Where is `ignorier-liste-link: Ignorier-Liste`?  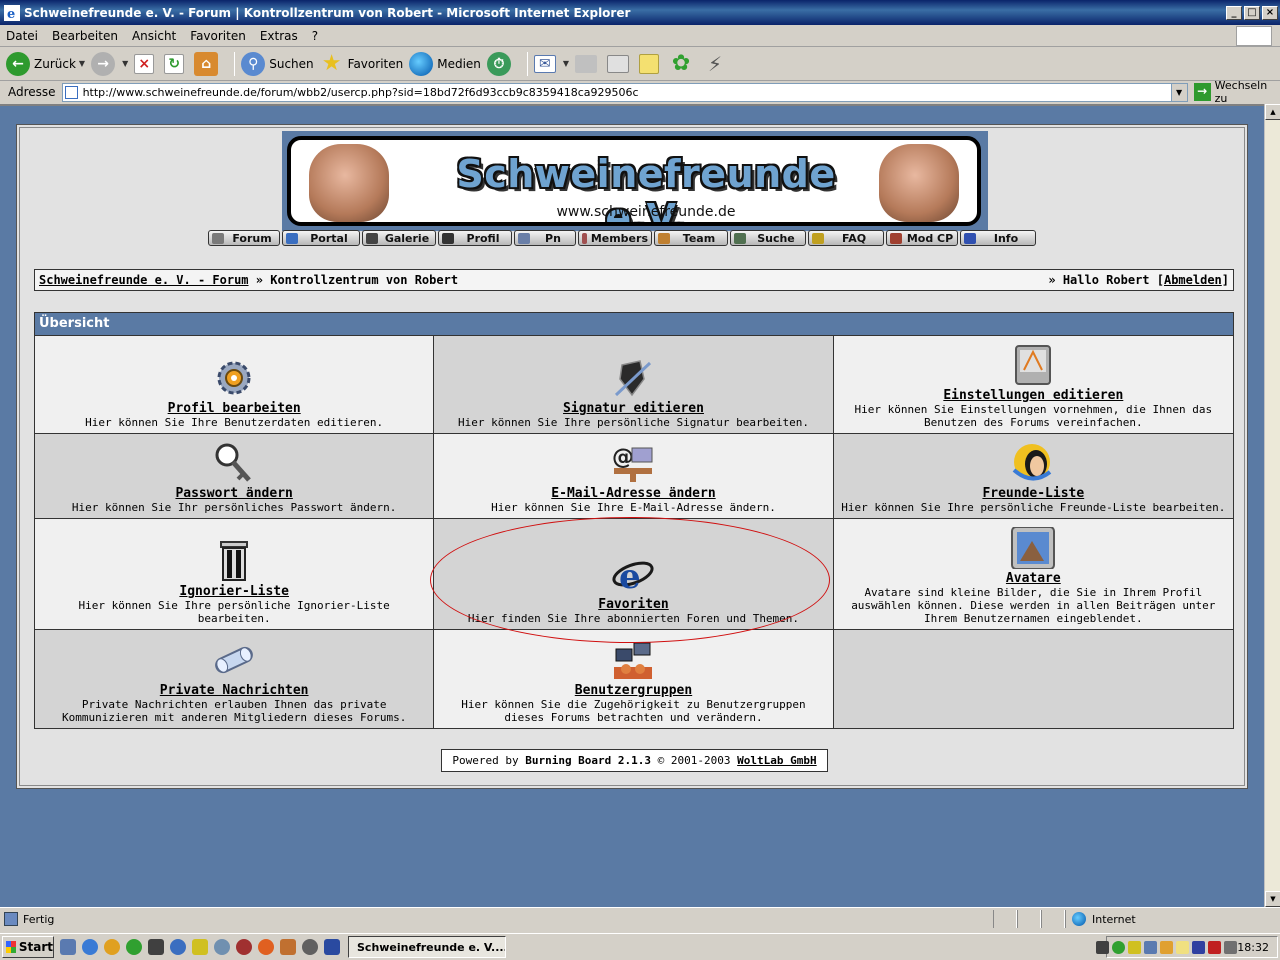 ignorier-liste-link: Ignorier-Liste is located at coordinates (234, 591).